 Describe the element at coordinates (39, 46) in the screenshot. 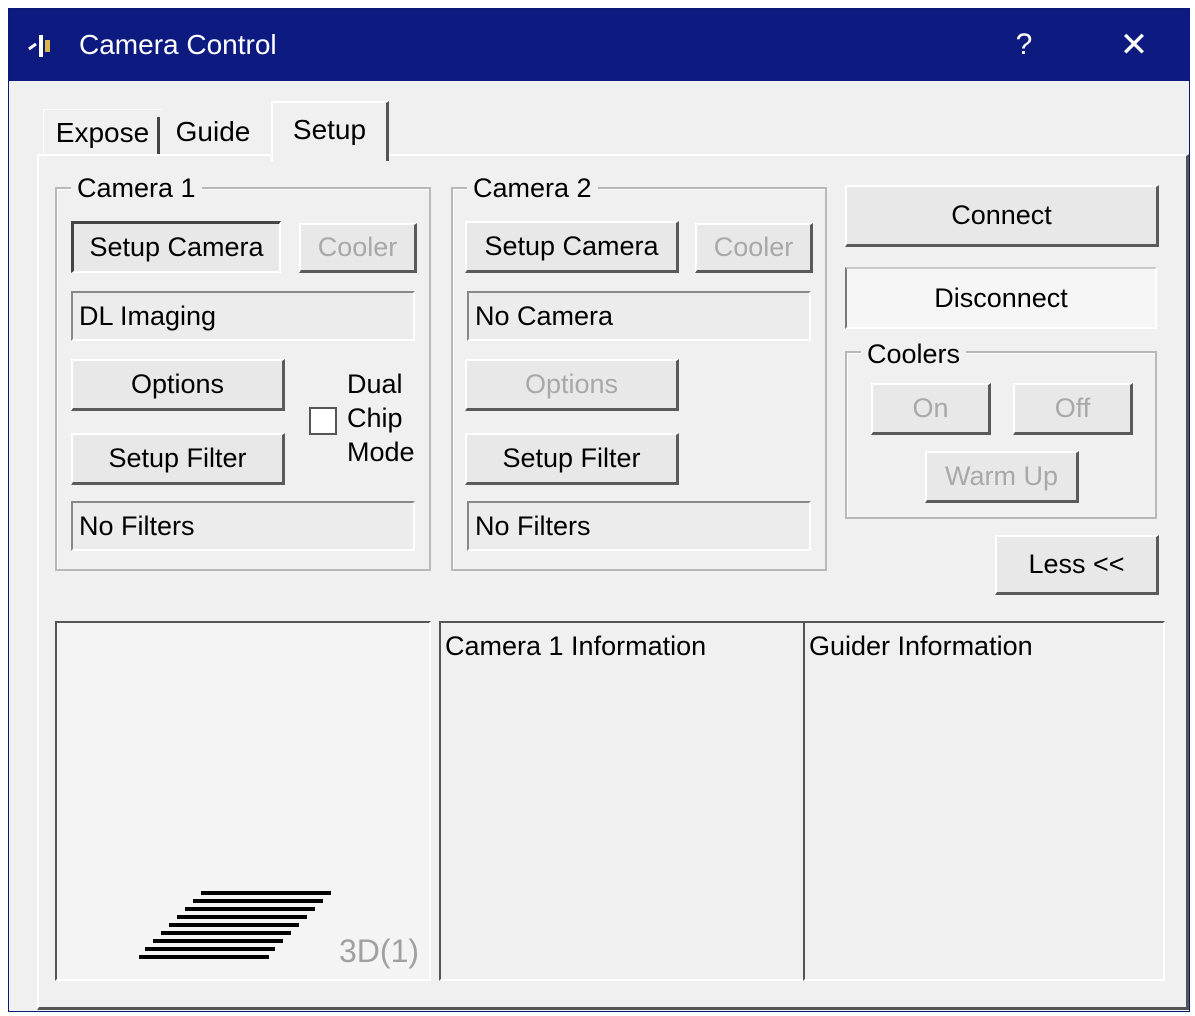

I see `app-icon` at that location.